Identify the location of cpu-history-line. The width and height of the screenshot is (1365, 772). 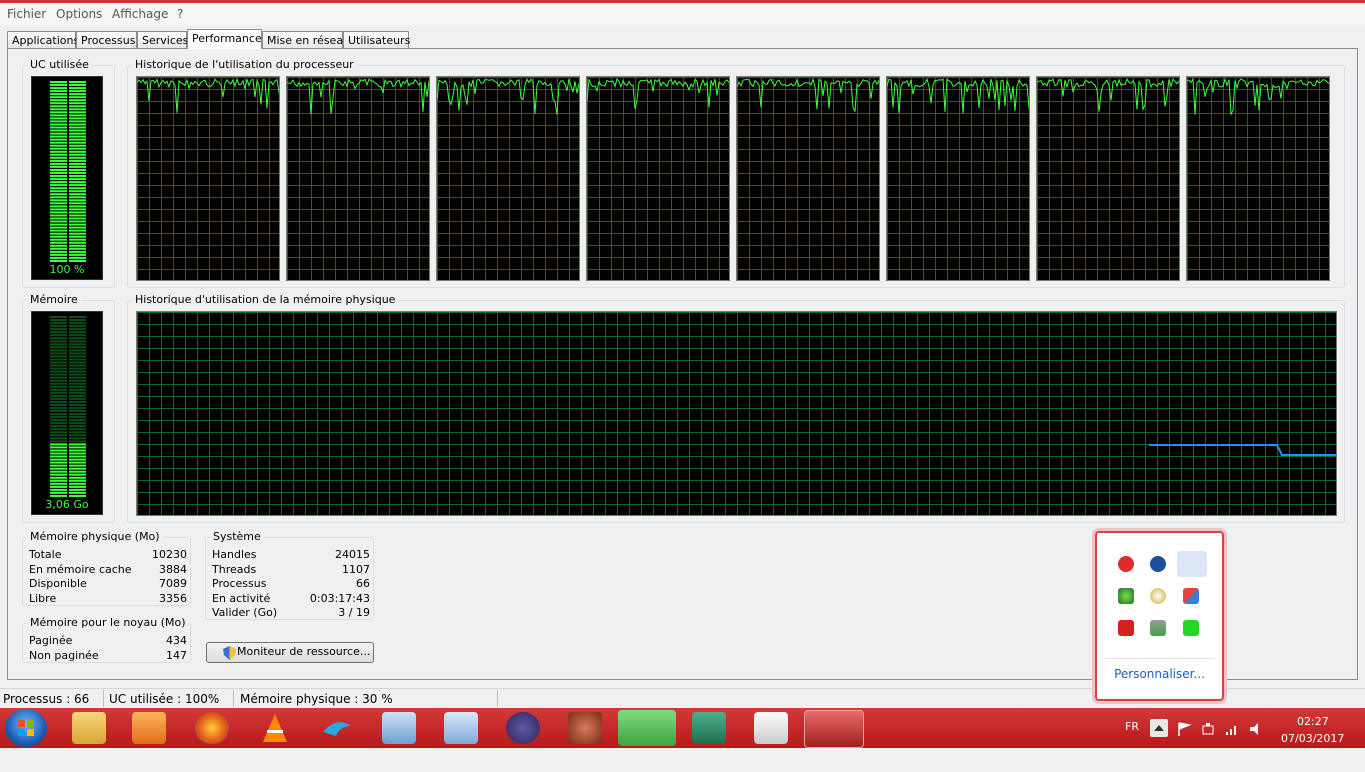
(508, 96).